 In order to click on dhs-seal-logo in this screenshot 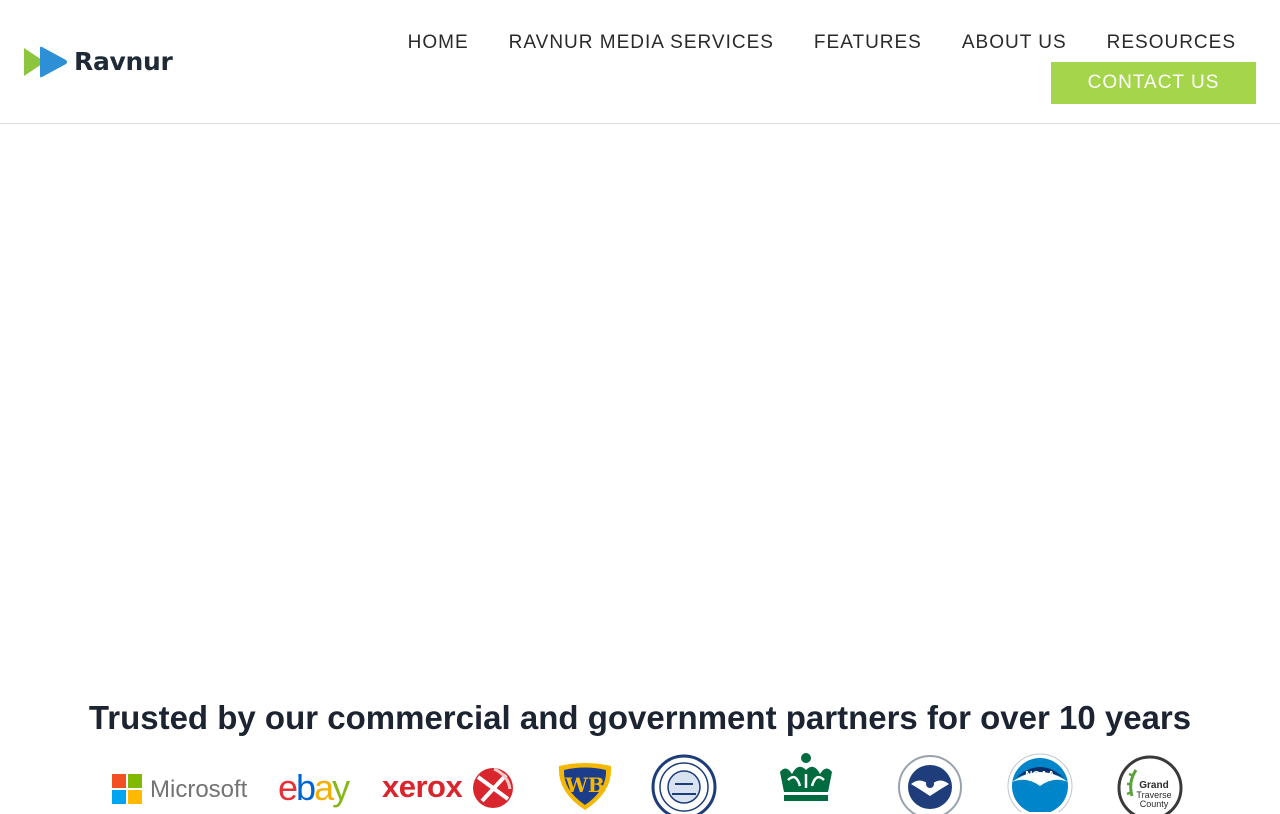, I will do `click(930, 782)`.